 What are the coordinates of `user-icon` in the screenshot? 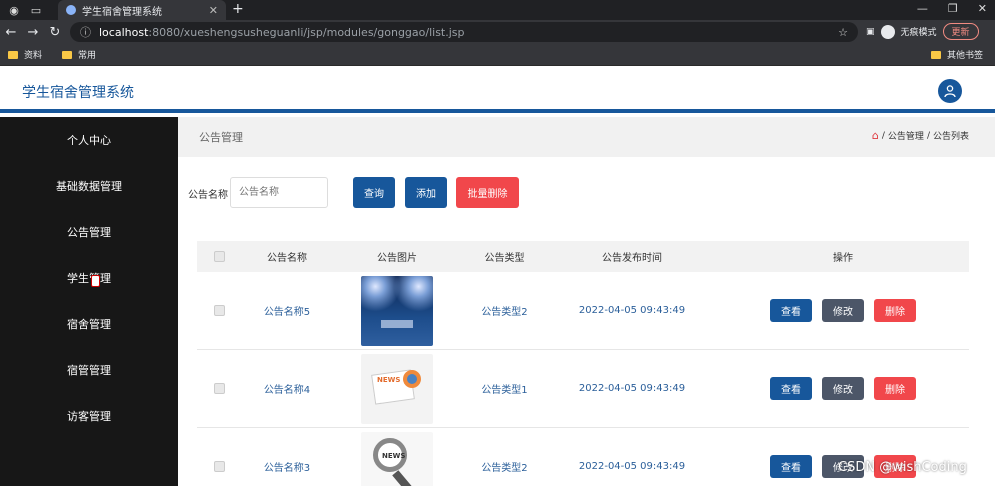 It's located at (950, 91).